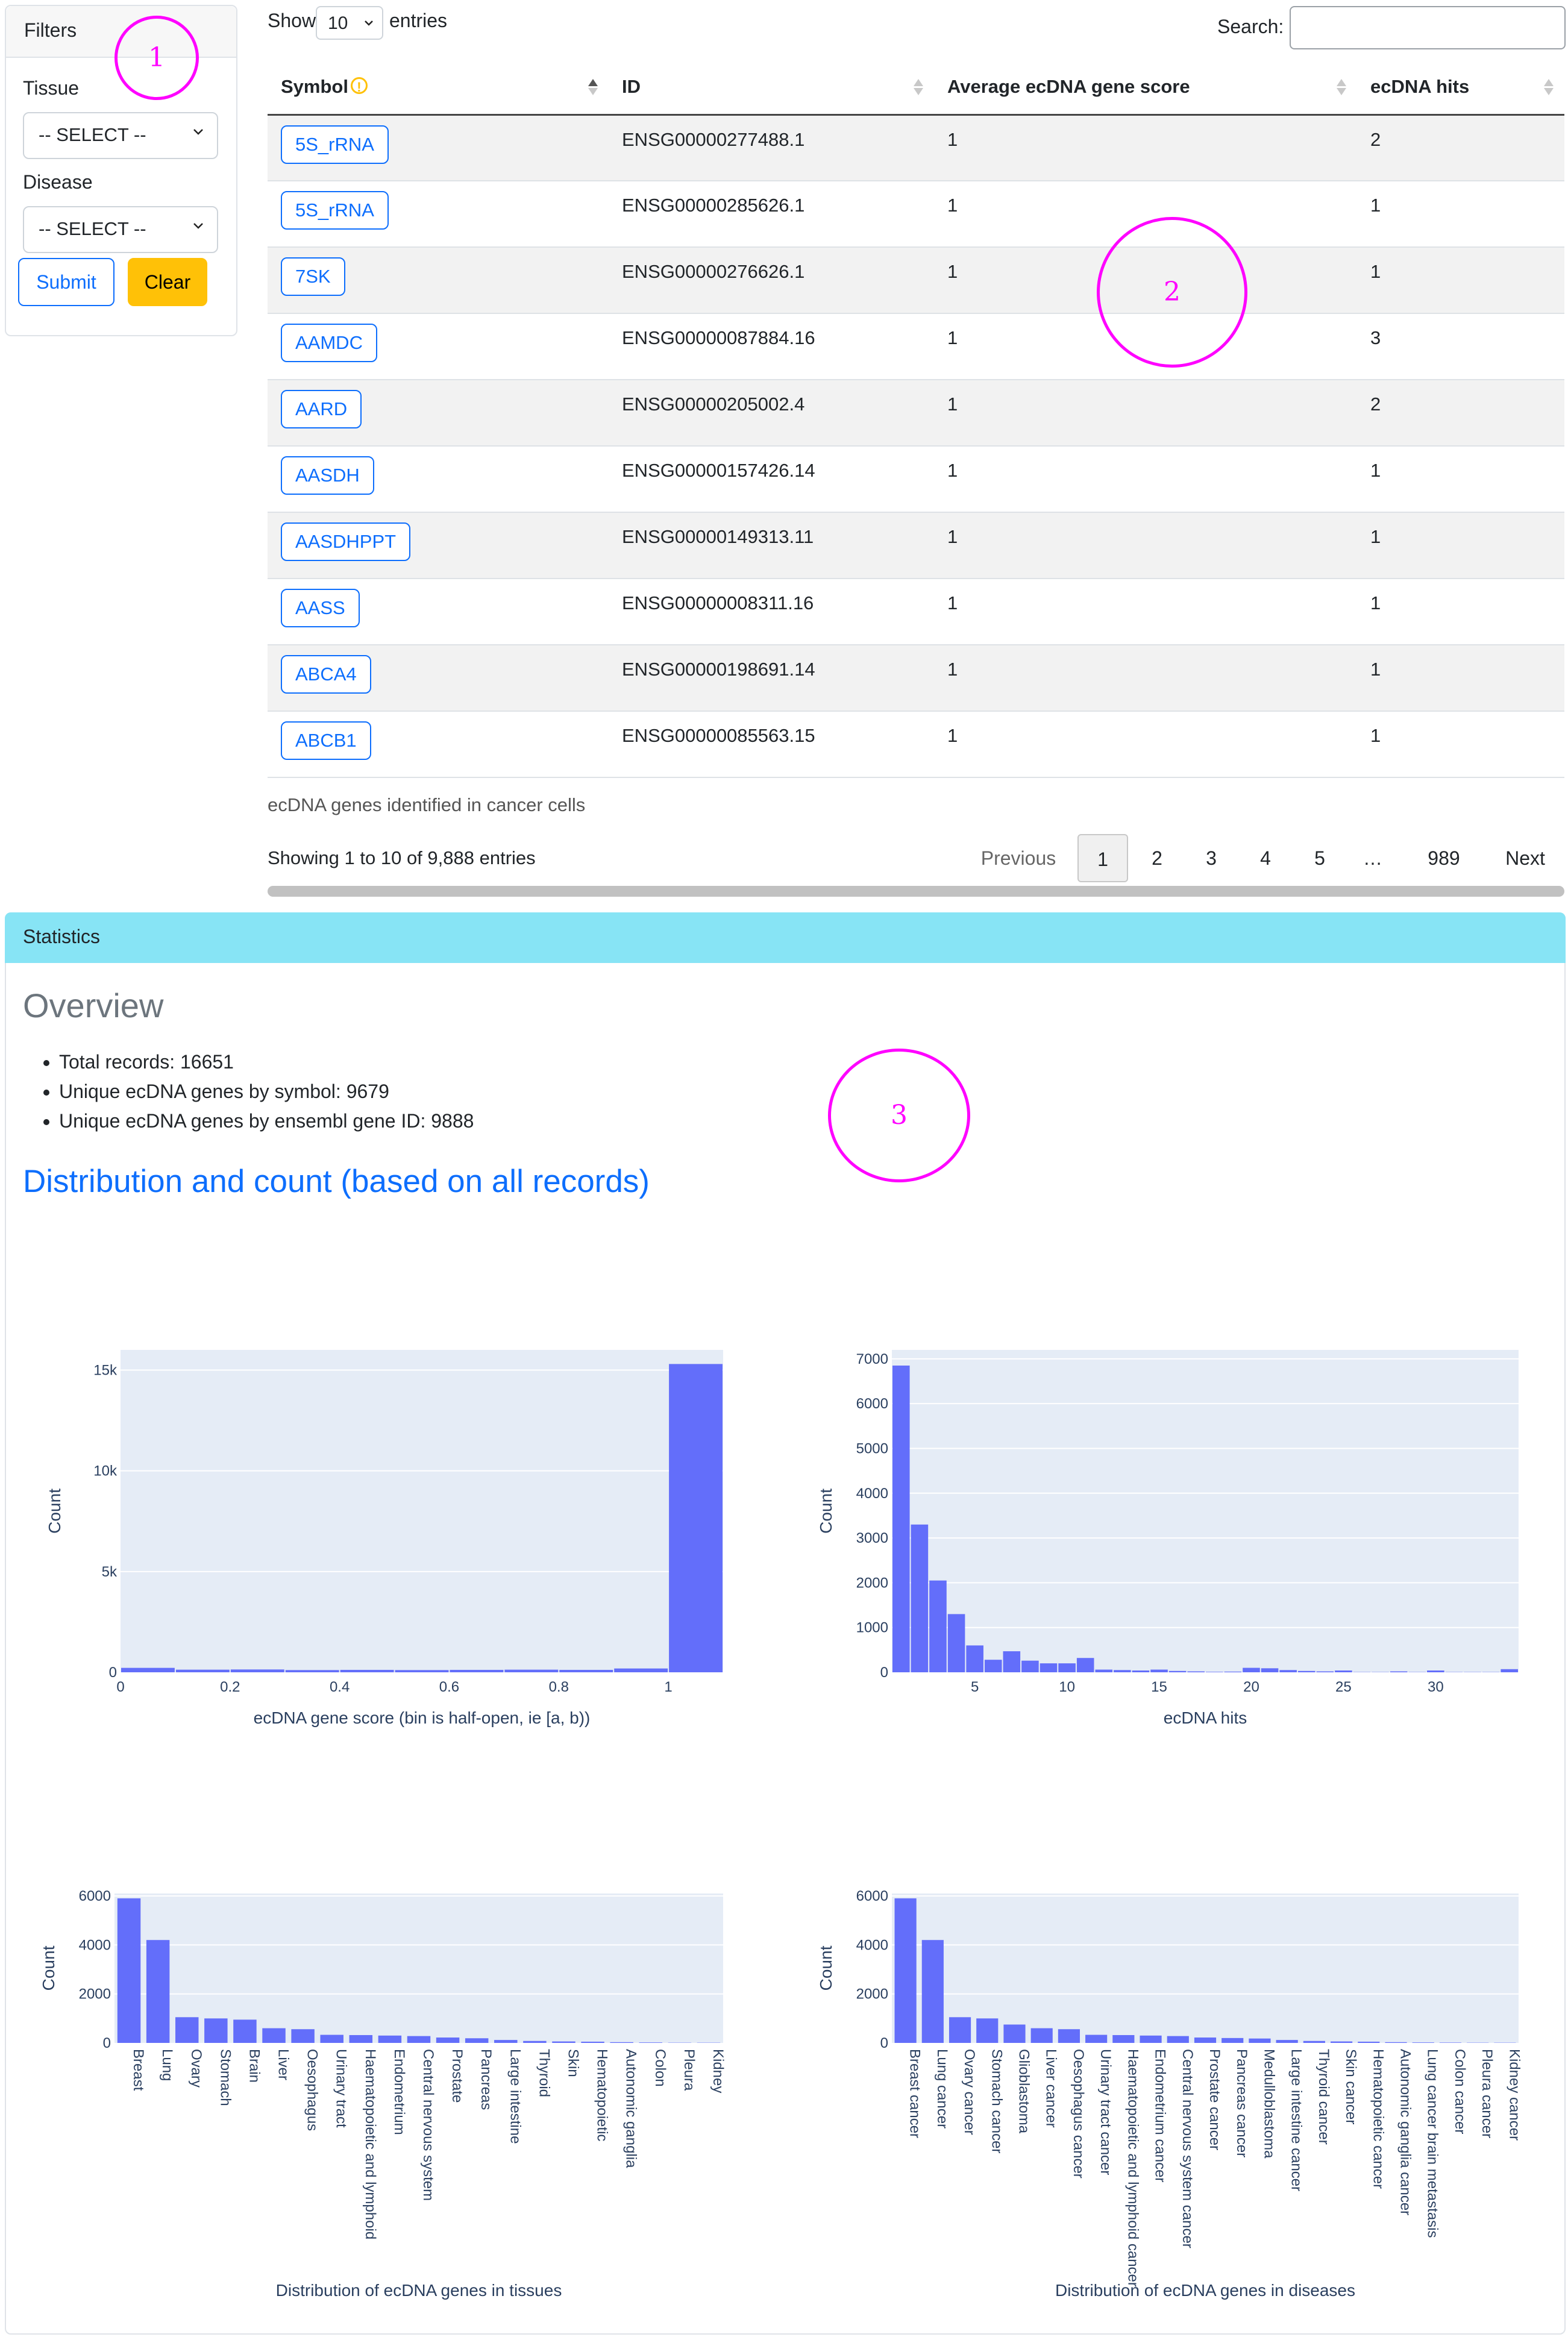  Describe the element at coordinates (1460, 147) in the screenshot. I see `hits-cell: 2` at that location.